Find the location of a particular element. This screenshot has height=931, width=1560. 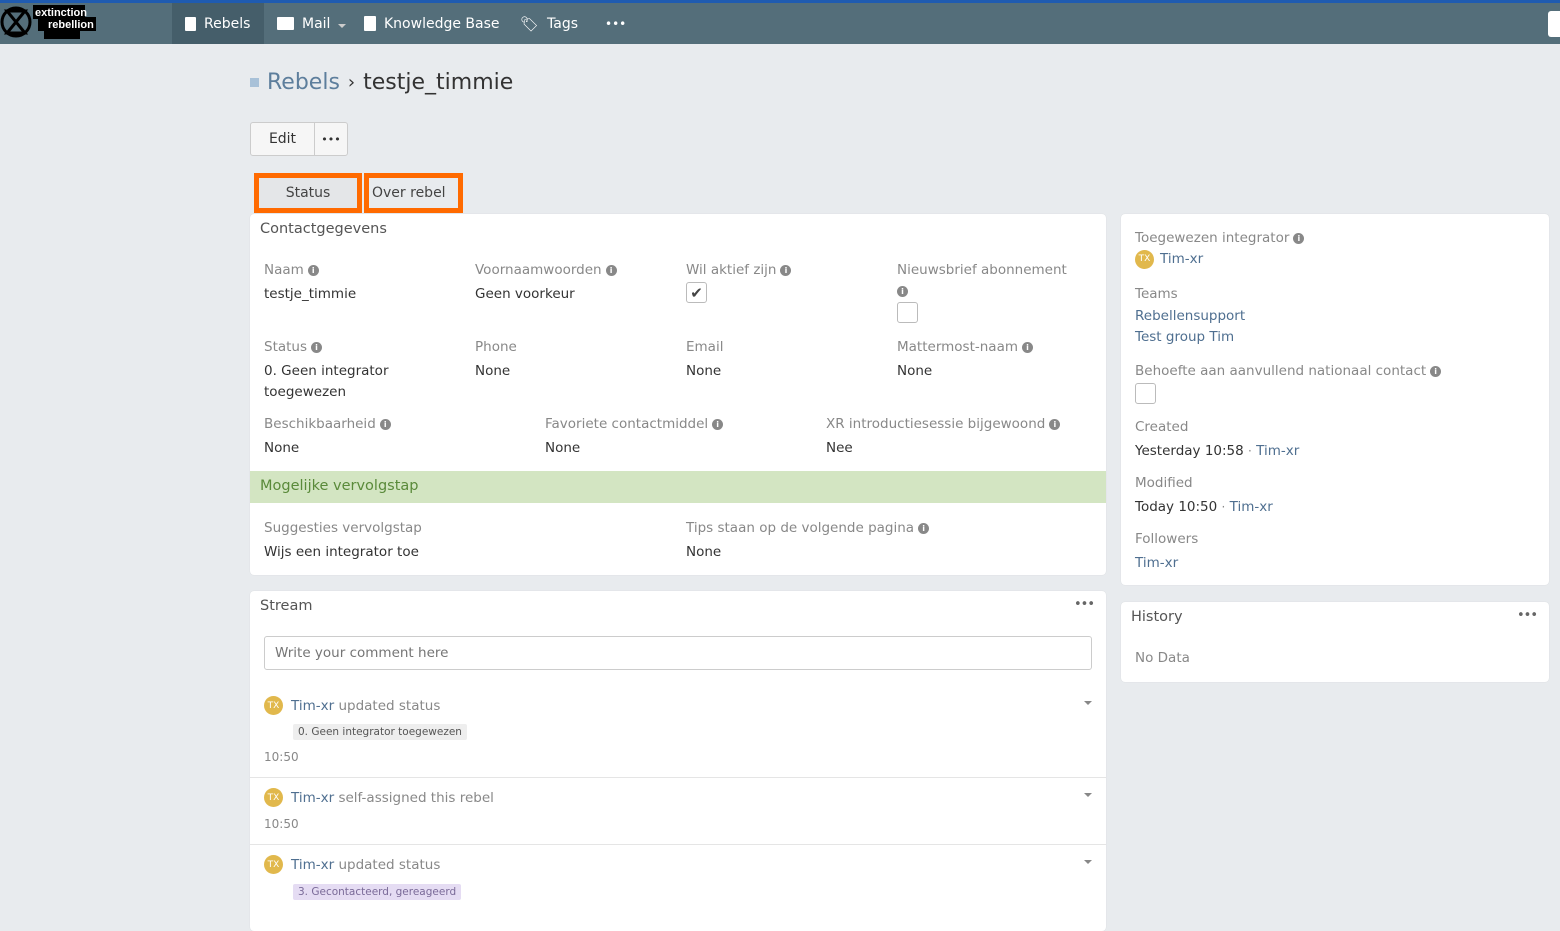

field-tips: None is located at coordinates (704, 552).